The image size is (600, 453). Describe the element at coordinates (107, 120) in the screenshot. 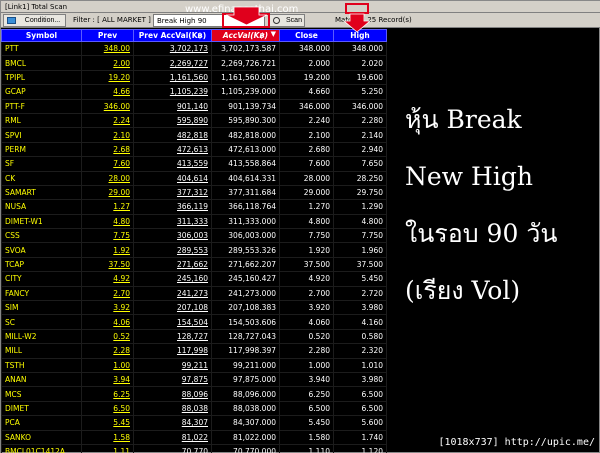

I see `cell-prev: 2.24` at that location.